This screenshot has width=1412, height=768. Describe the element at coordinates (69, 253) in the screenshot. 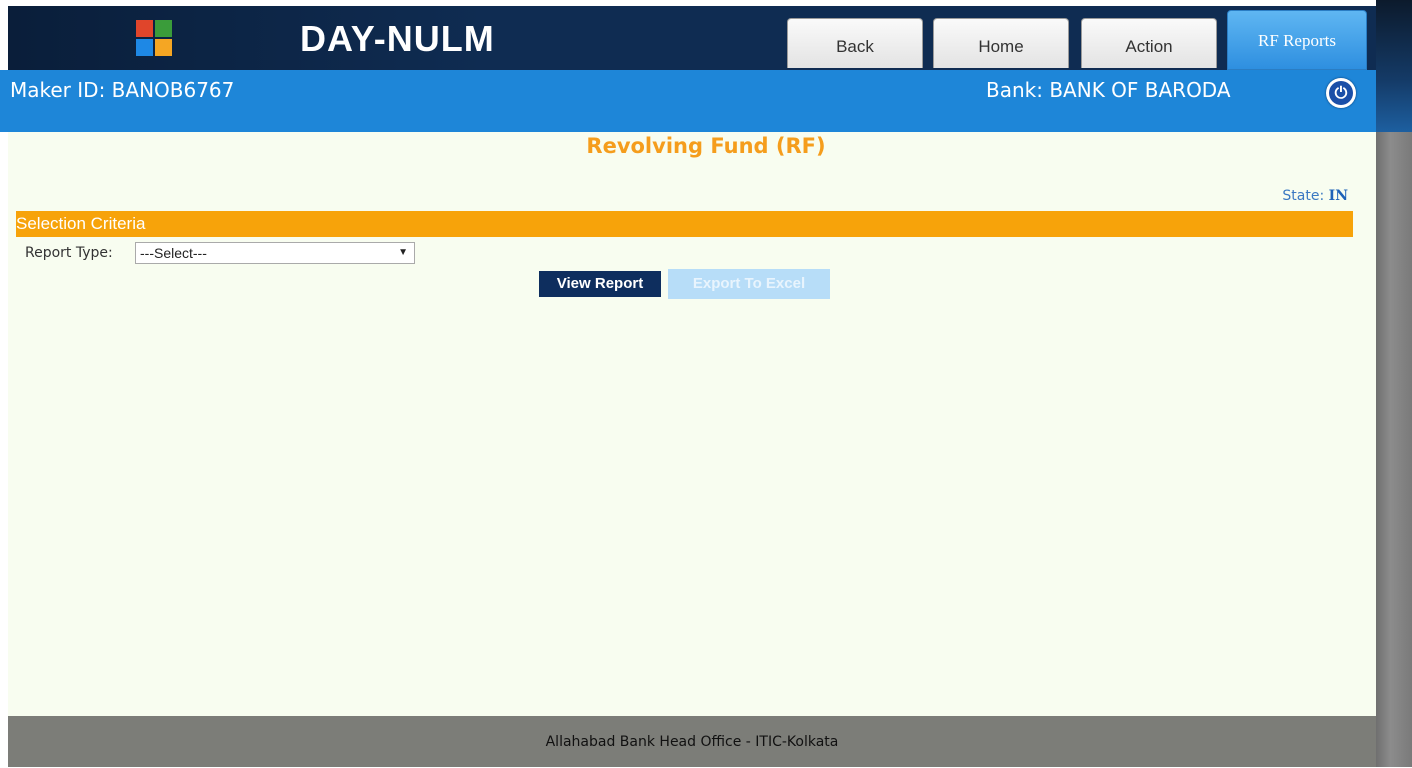

I see `report-type-label: Report Type:` at that location.